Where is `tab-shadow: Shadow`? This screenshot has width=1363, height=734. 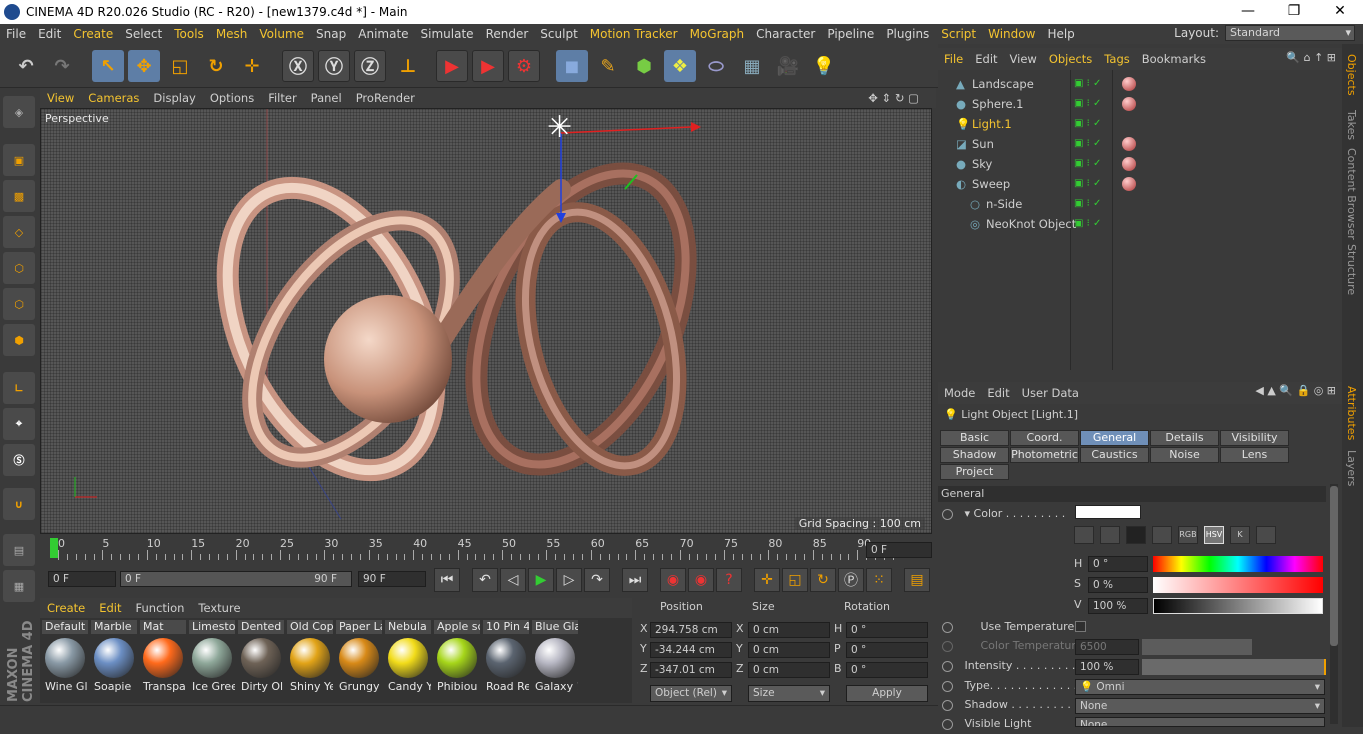
tab-shadow: Shadow is located at coordinates (974, 455).